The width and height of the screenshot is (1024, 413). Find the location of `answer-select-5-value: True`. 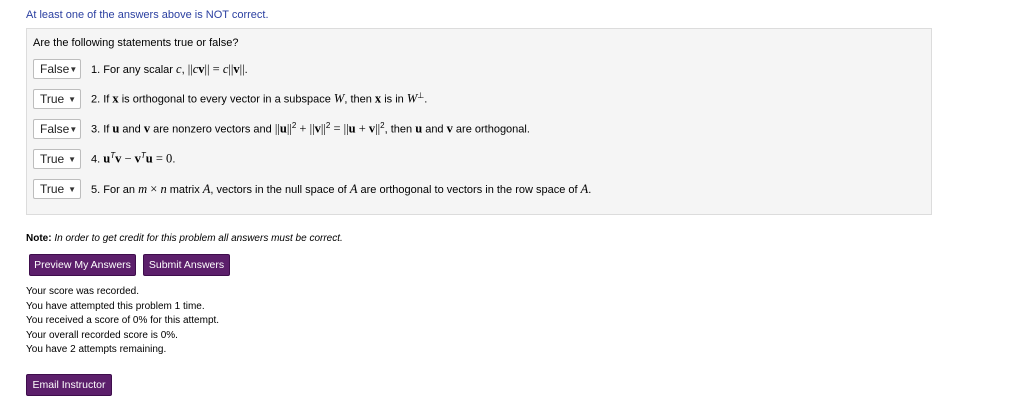

answer-select-5-value: True is located at coordinates (52, 189).